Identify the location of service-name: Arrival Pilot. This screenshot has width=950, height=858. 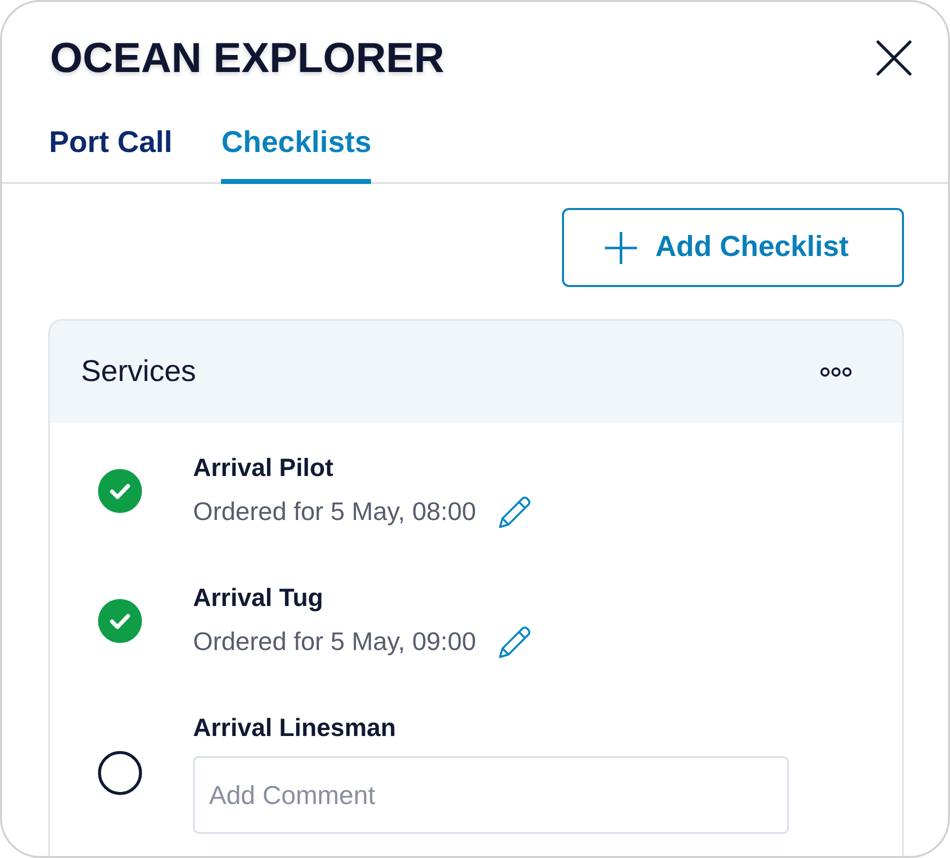
(263, 468).